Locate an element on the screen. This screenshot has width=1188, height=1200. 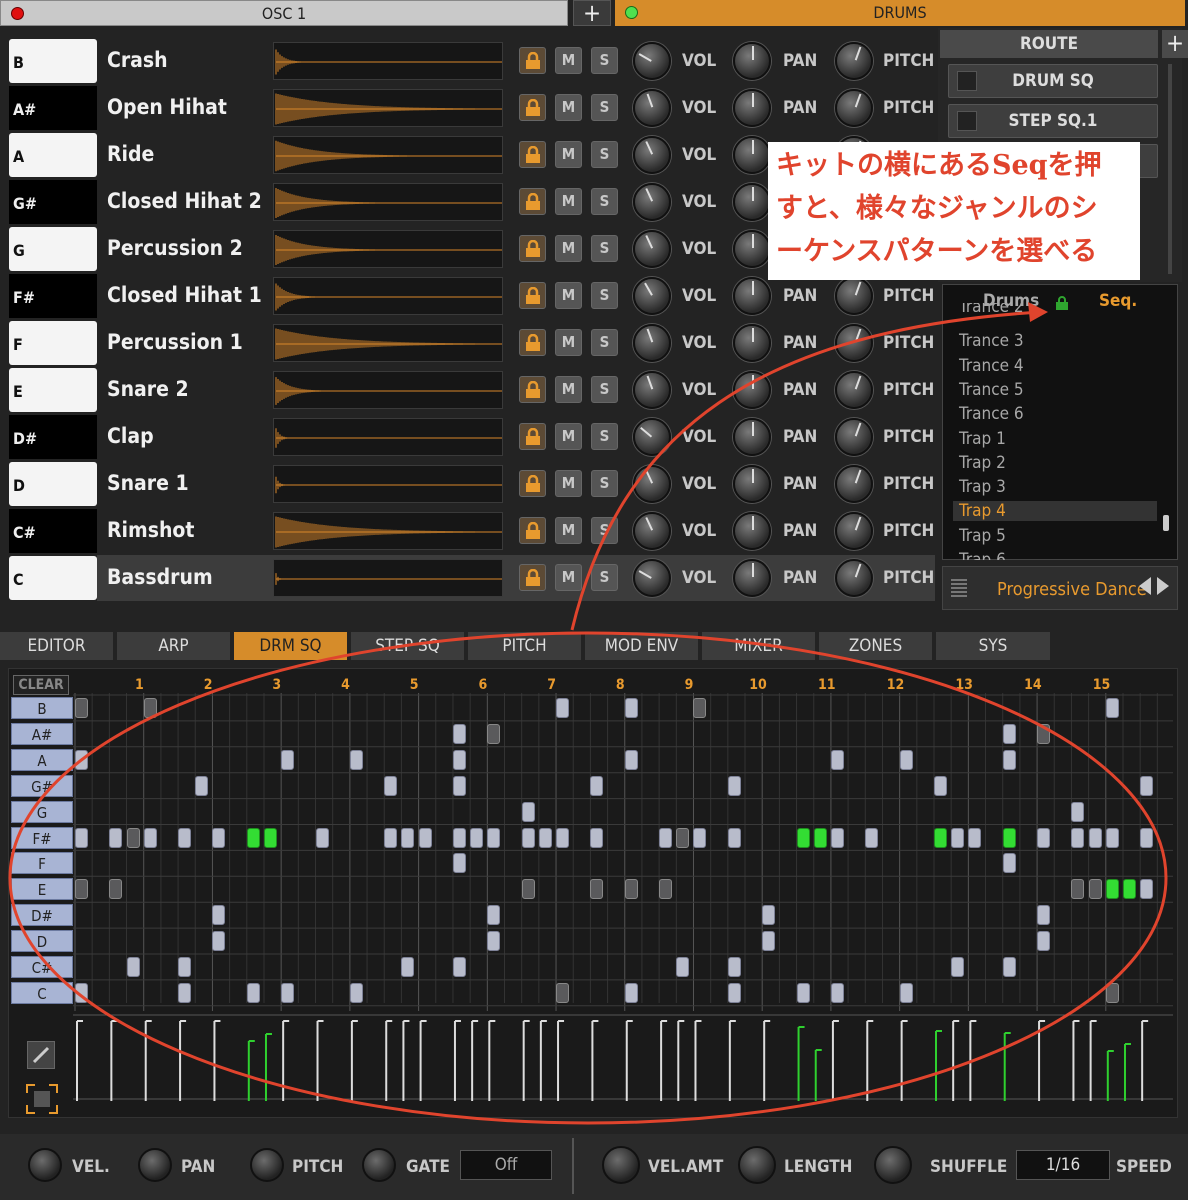
piano-key: B is located at coordinates (53, 61).